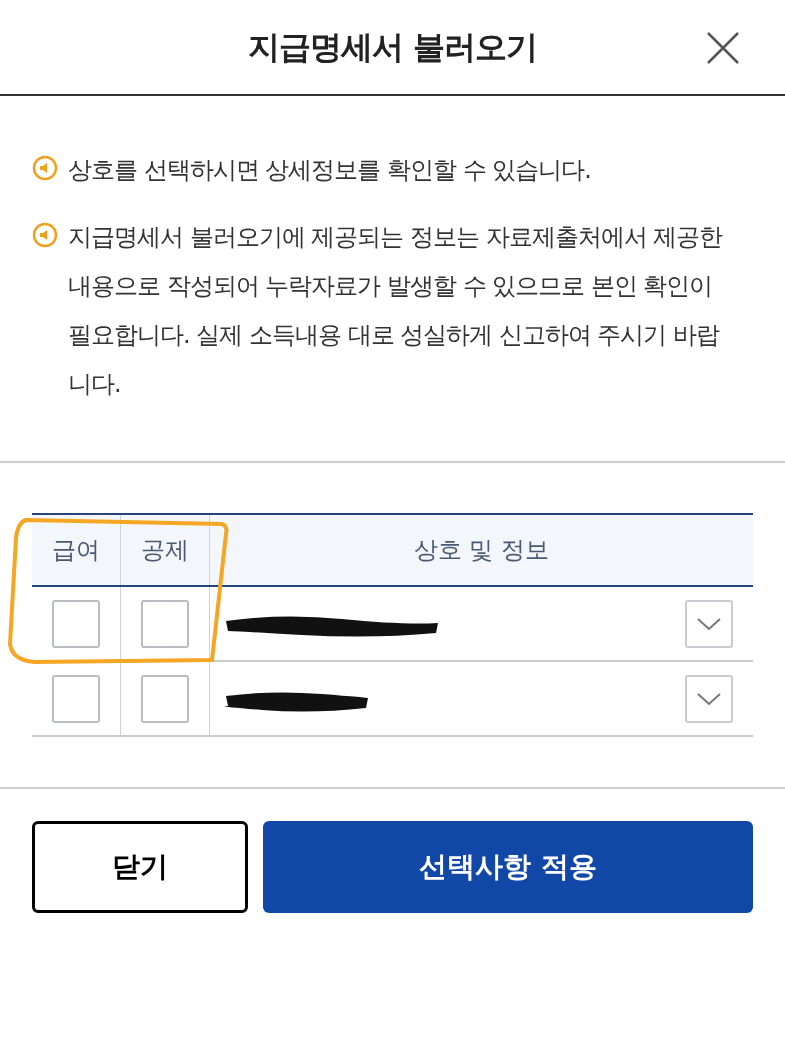  I want to click on column-header: 급여, so click(76, 550).